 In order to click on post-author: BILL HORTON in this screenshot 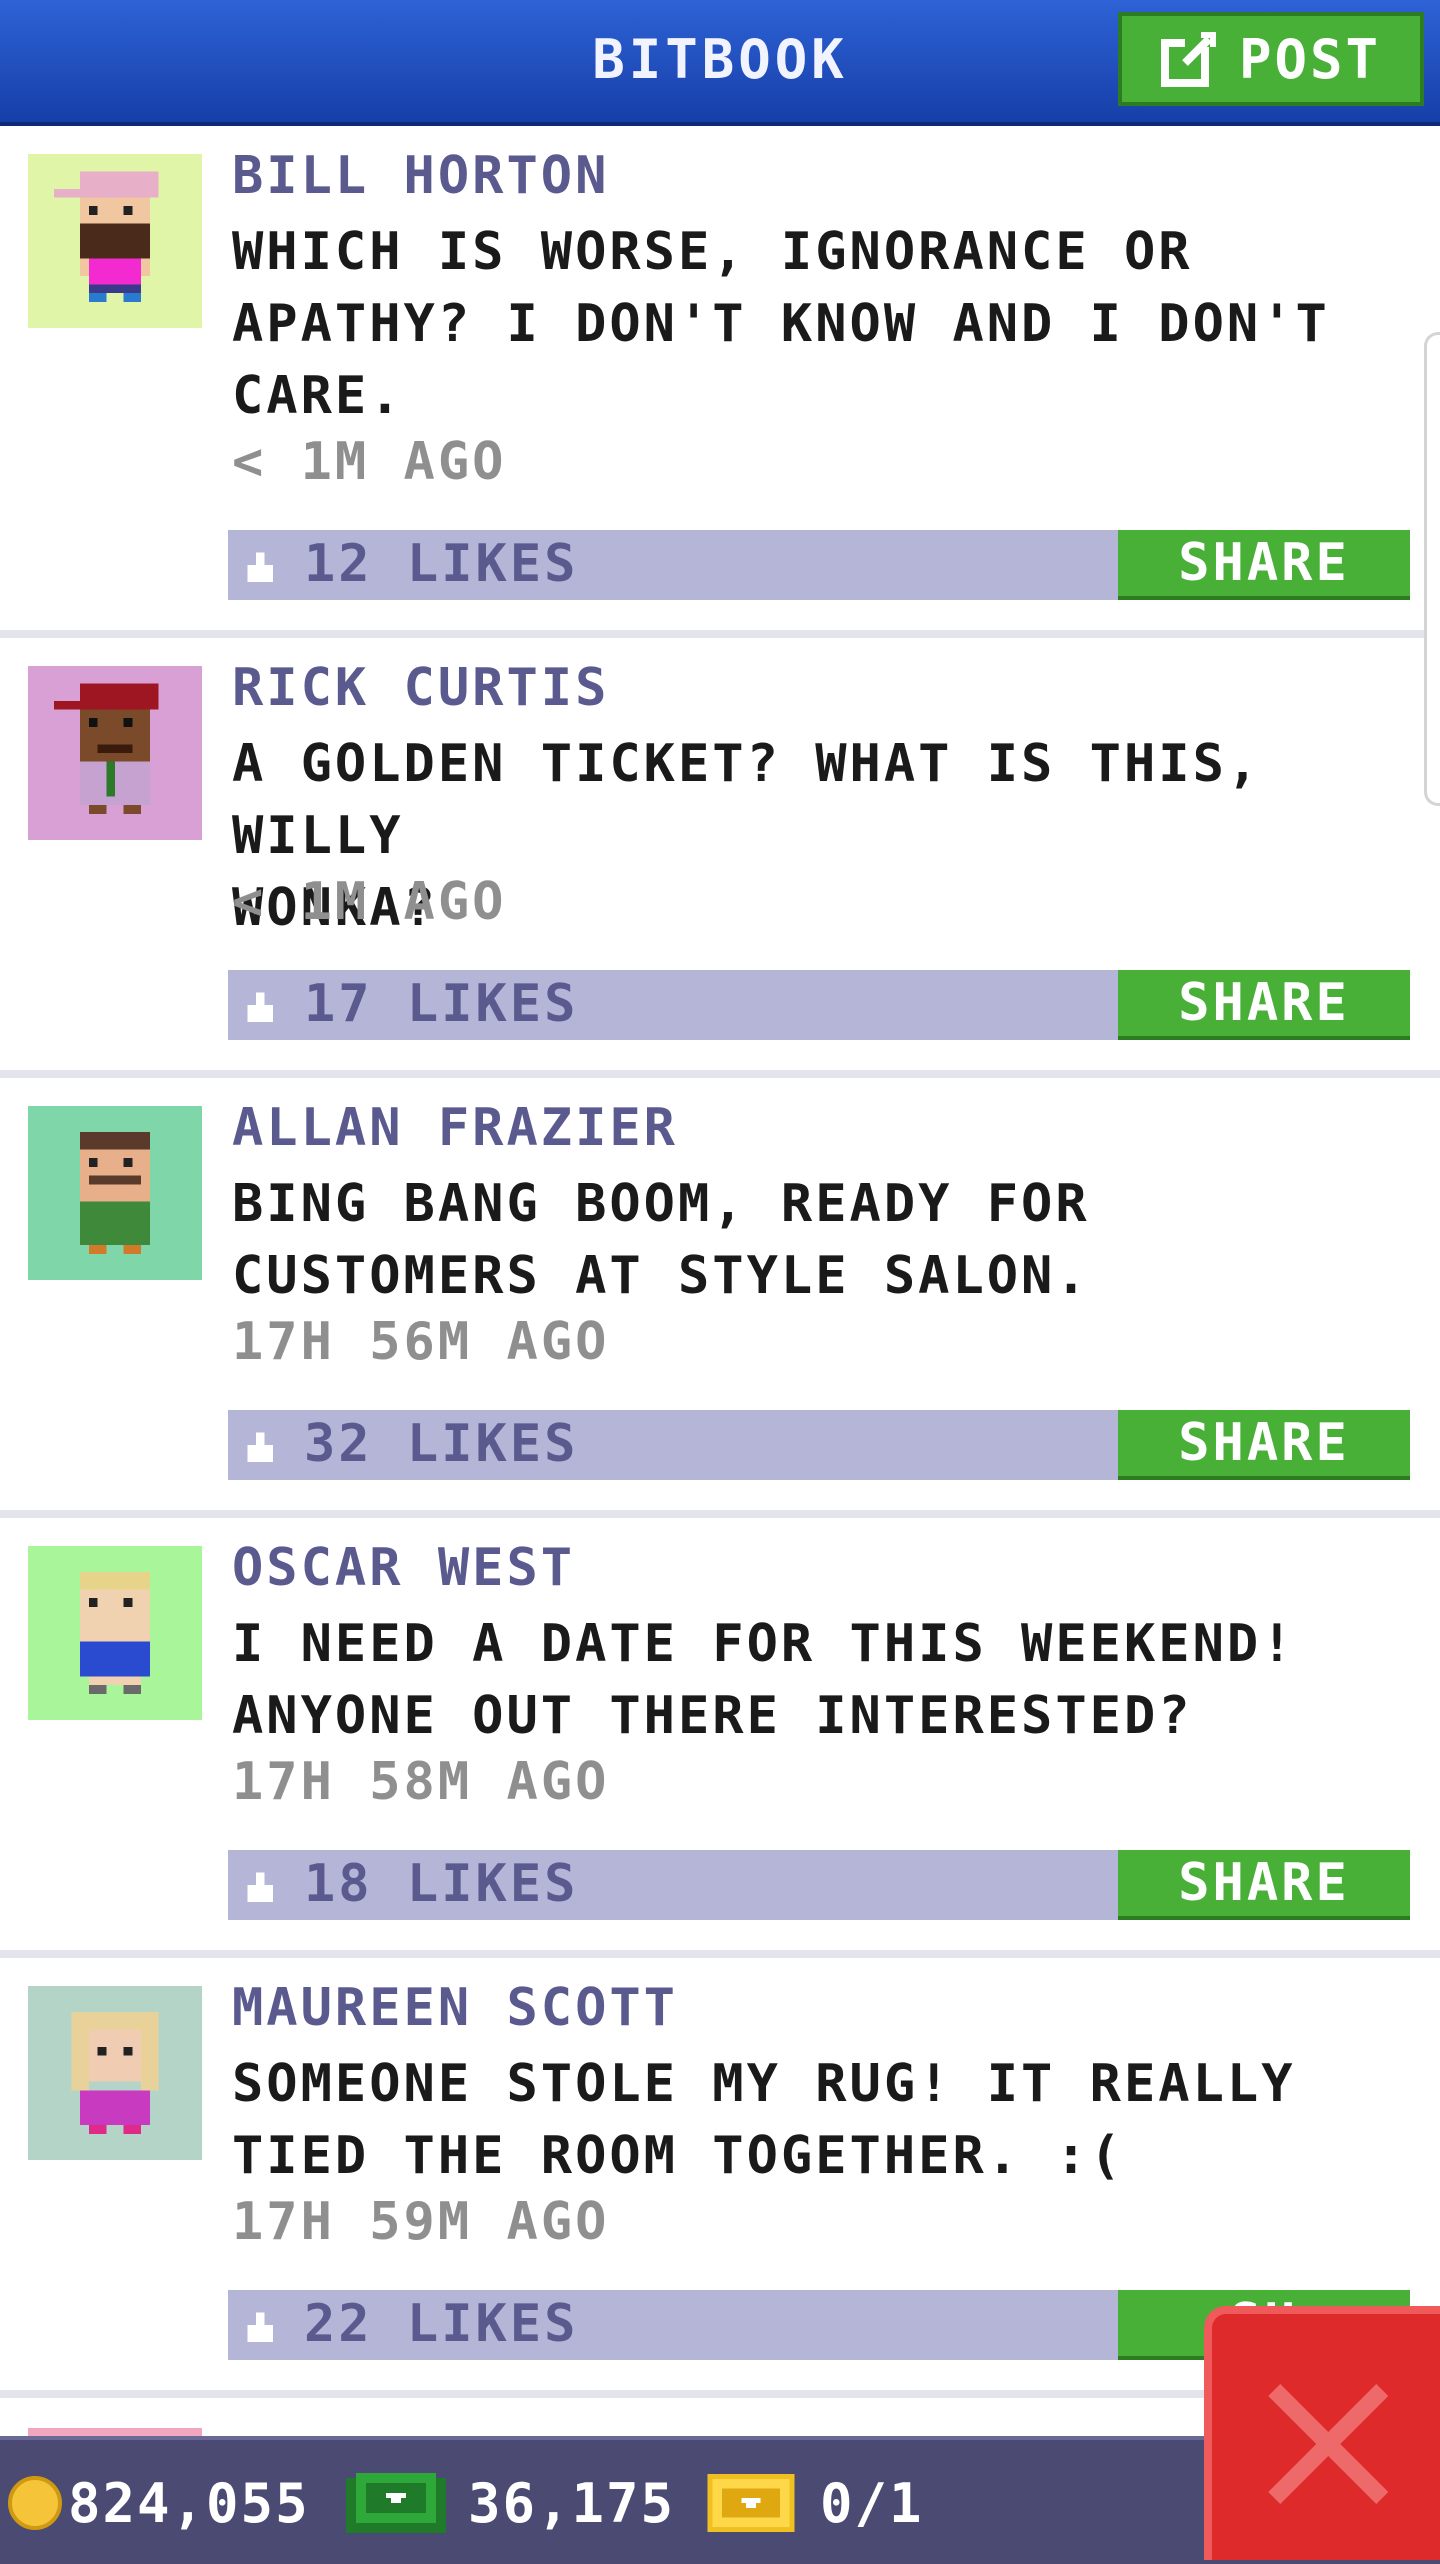, I will do `click(420, 176)`.